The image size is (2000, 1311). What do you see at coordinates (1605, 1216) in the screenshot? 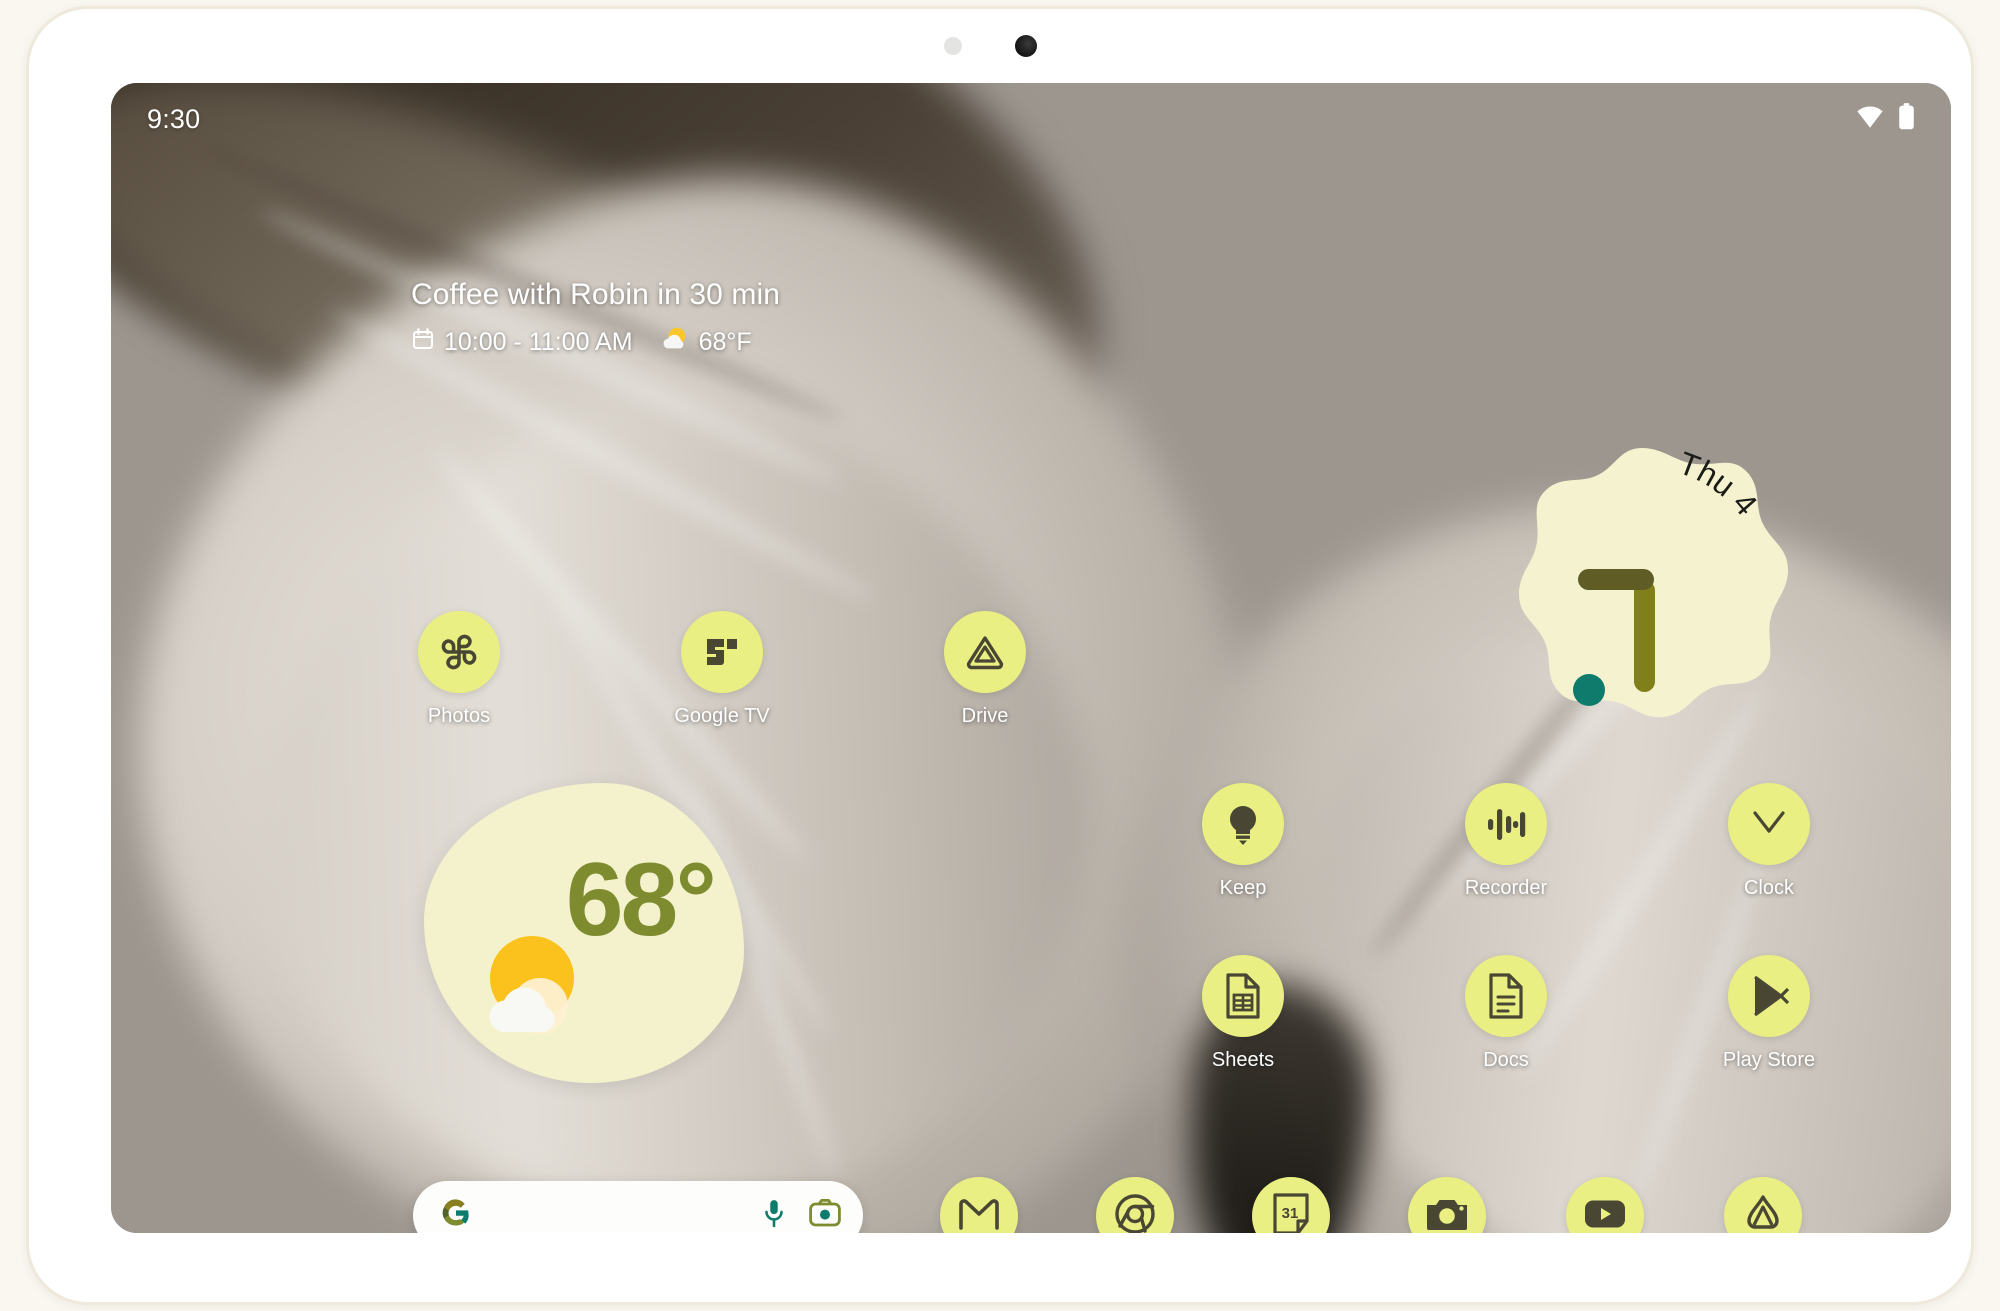
I see `youtube-icon` at bounding box center [1605, 1216].